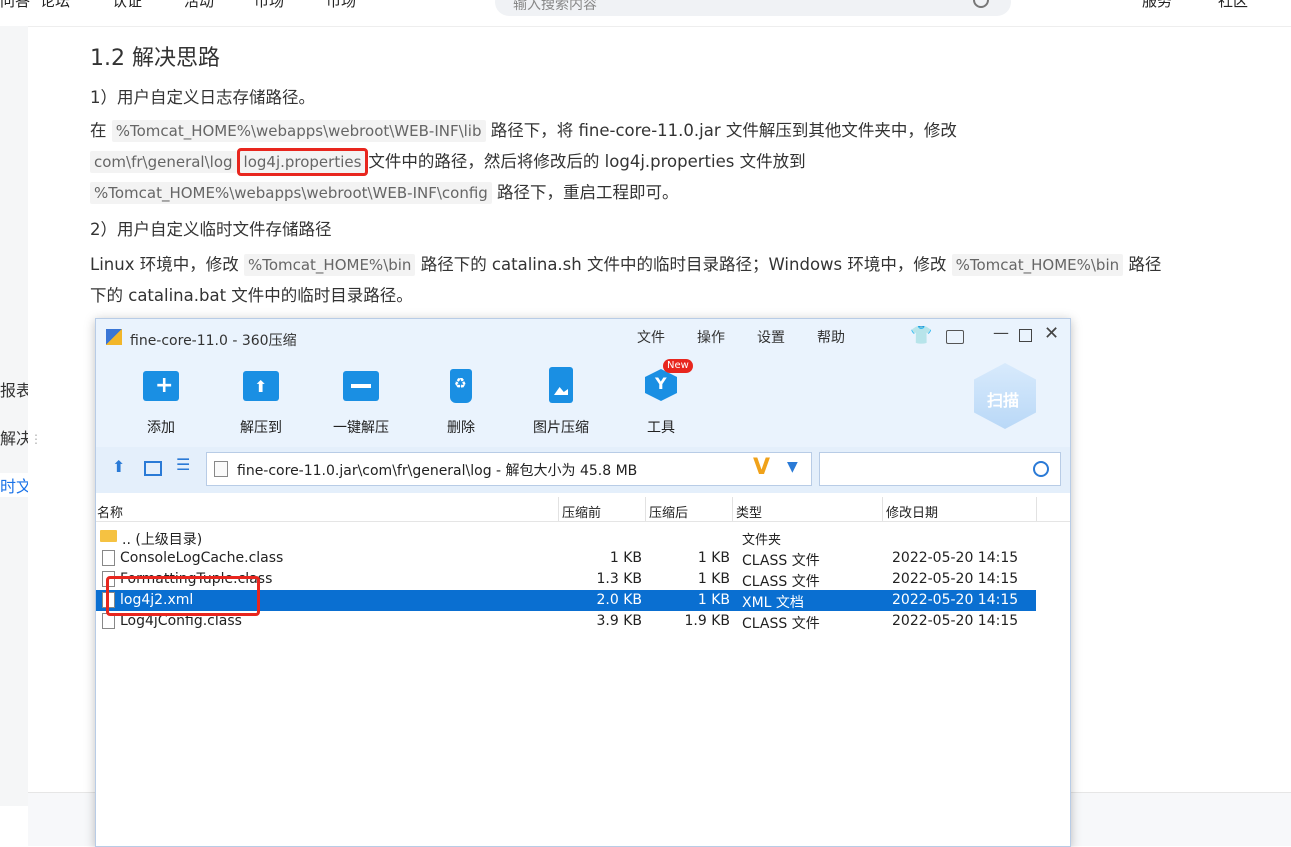 The width and height of the screenshot is (1291, 847). I want to click on delete-label: 删除, so click(461, 428).